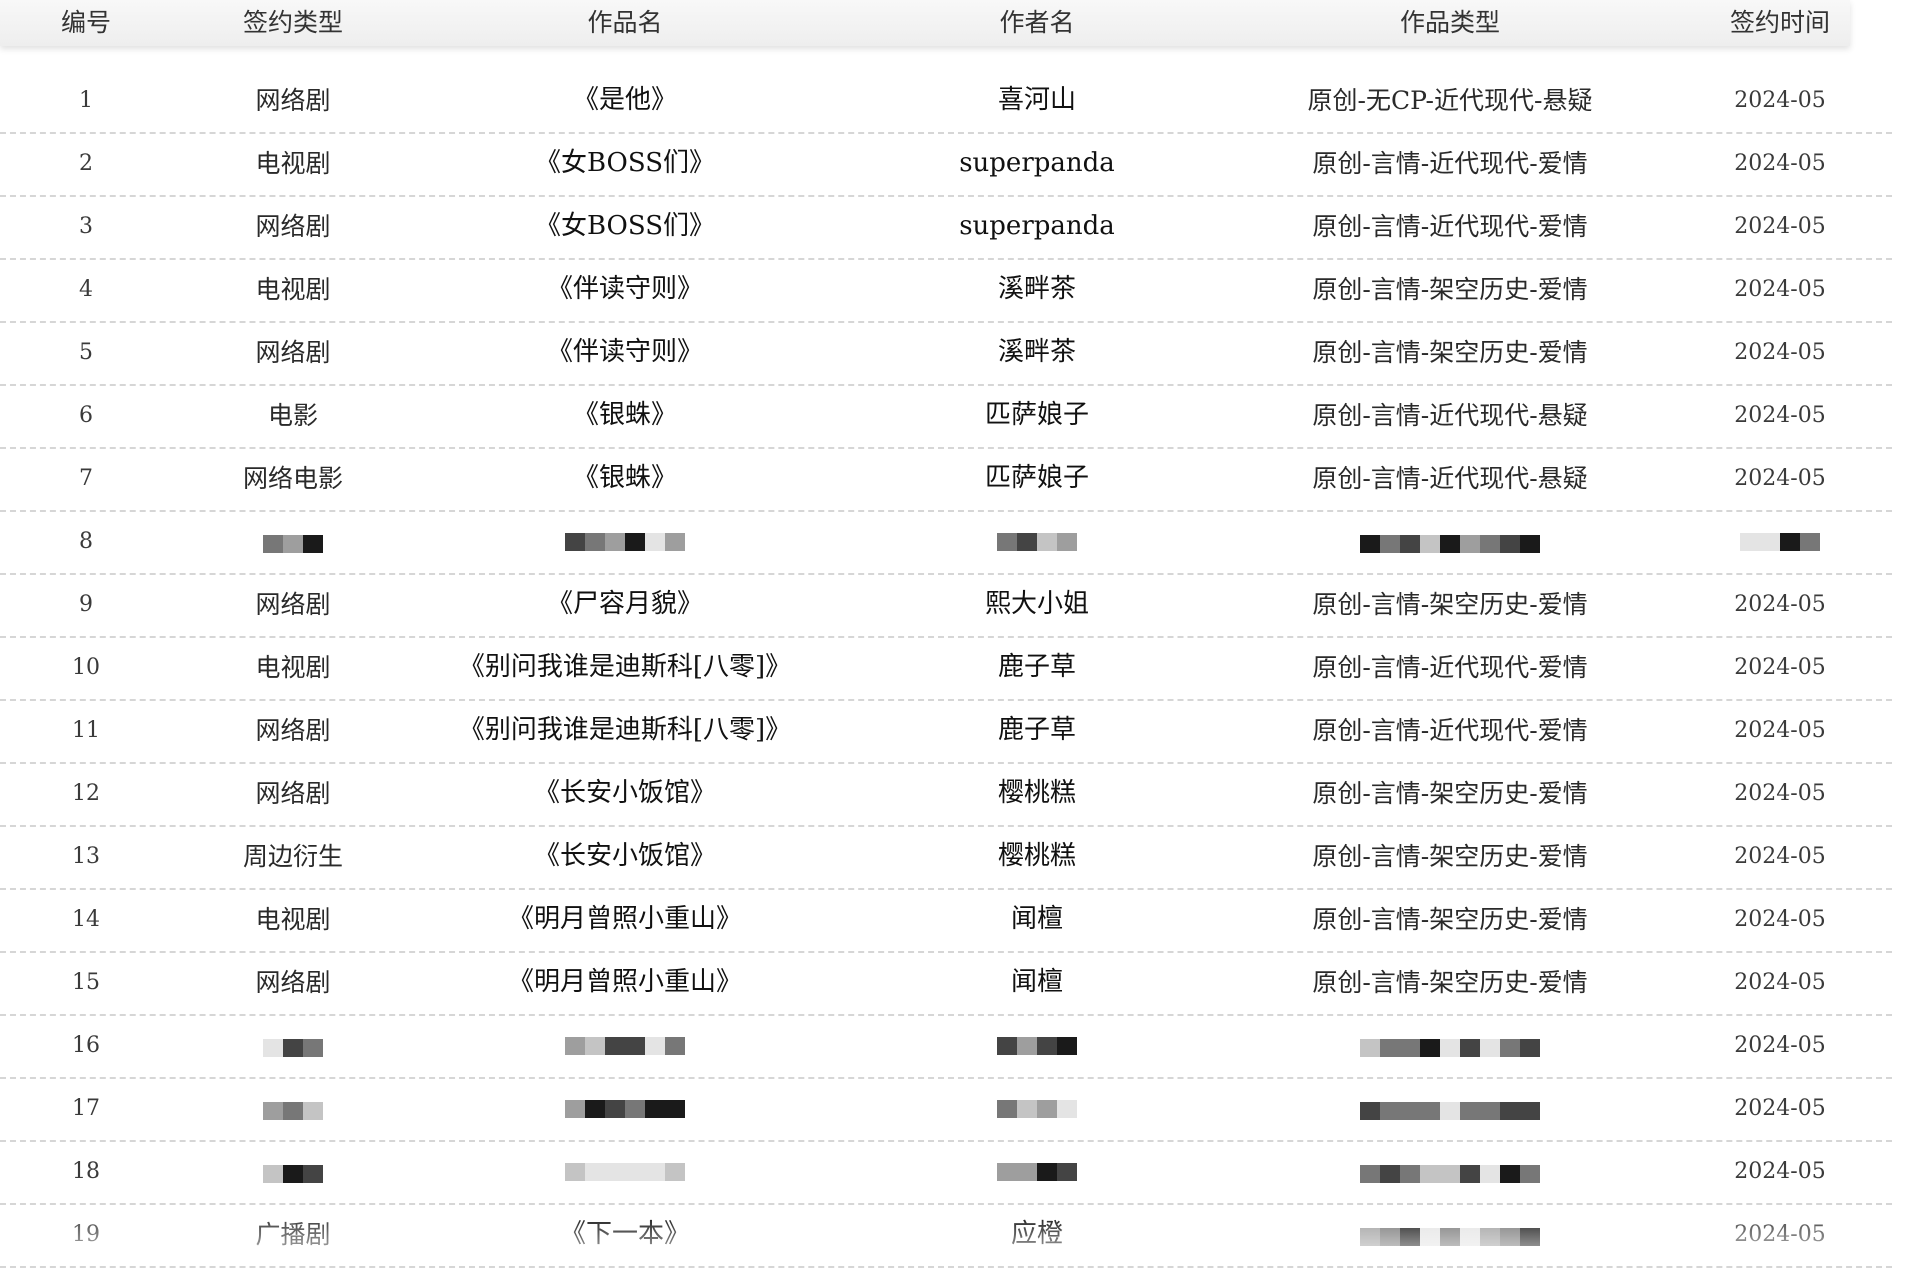  What do you see at coordinates (624, 23) in the screenshot?
I see `header-title: 作品名` at bounding box center [624, 23].